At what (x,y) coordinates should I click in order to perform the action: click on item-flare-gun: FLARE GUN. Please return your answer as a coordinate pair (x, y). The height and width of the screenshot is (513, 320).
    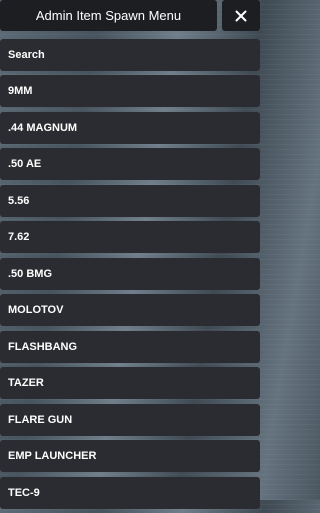
    Looking at the image, I should click on (130, 419).